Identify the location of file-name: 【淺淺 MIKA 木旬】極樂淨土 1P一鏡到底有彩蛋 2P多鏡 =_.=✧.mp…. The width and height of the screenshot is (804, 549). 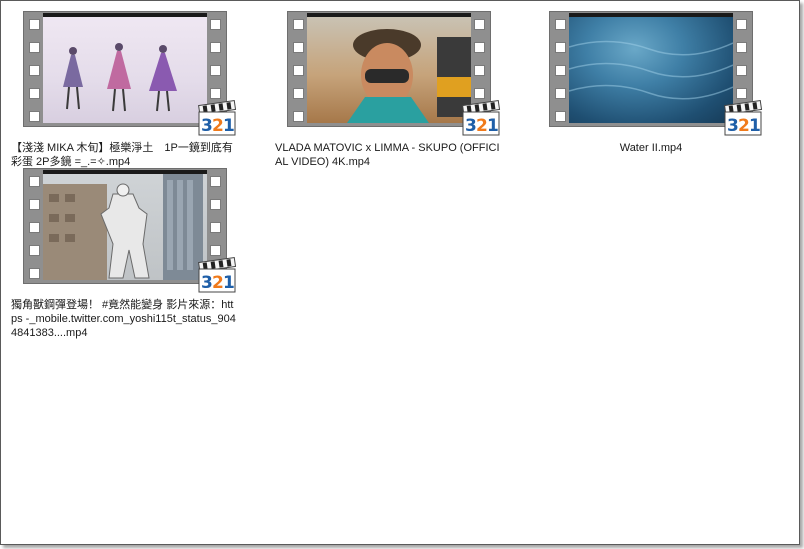
(122, 155).